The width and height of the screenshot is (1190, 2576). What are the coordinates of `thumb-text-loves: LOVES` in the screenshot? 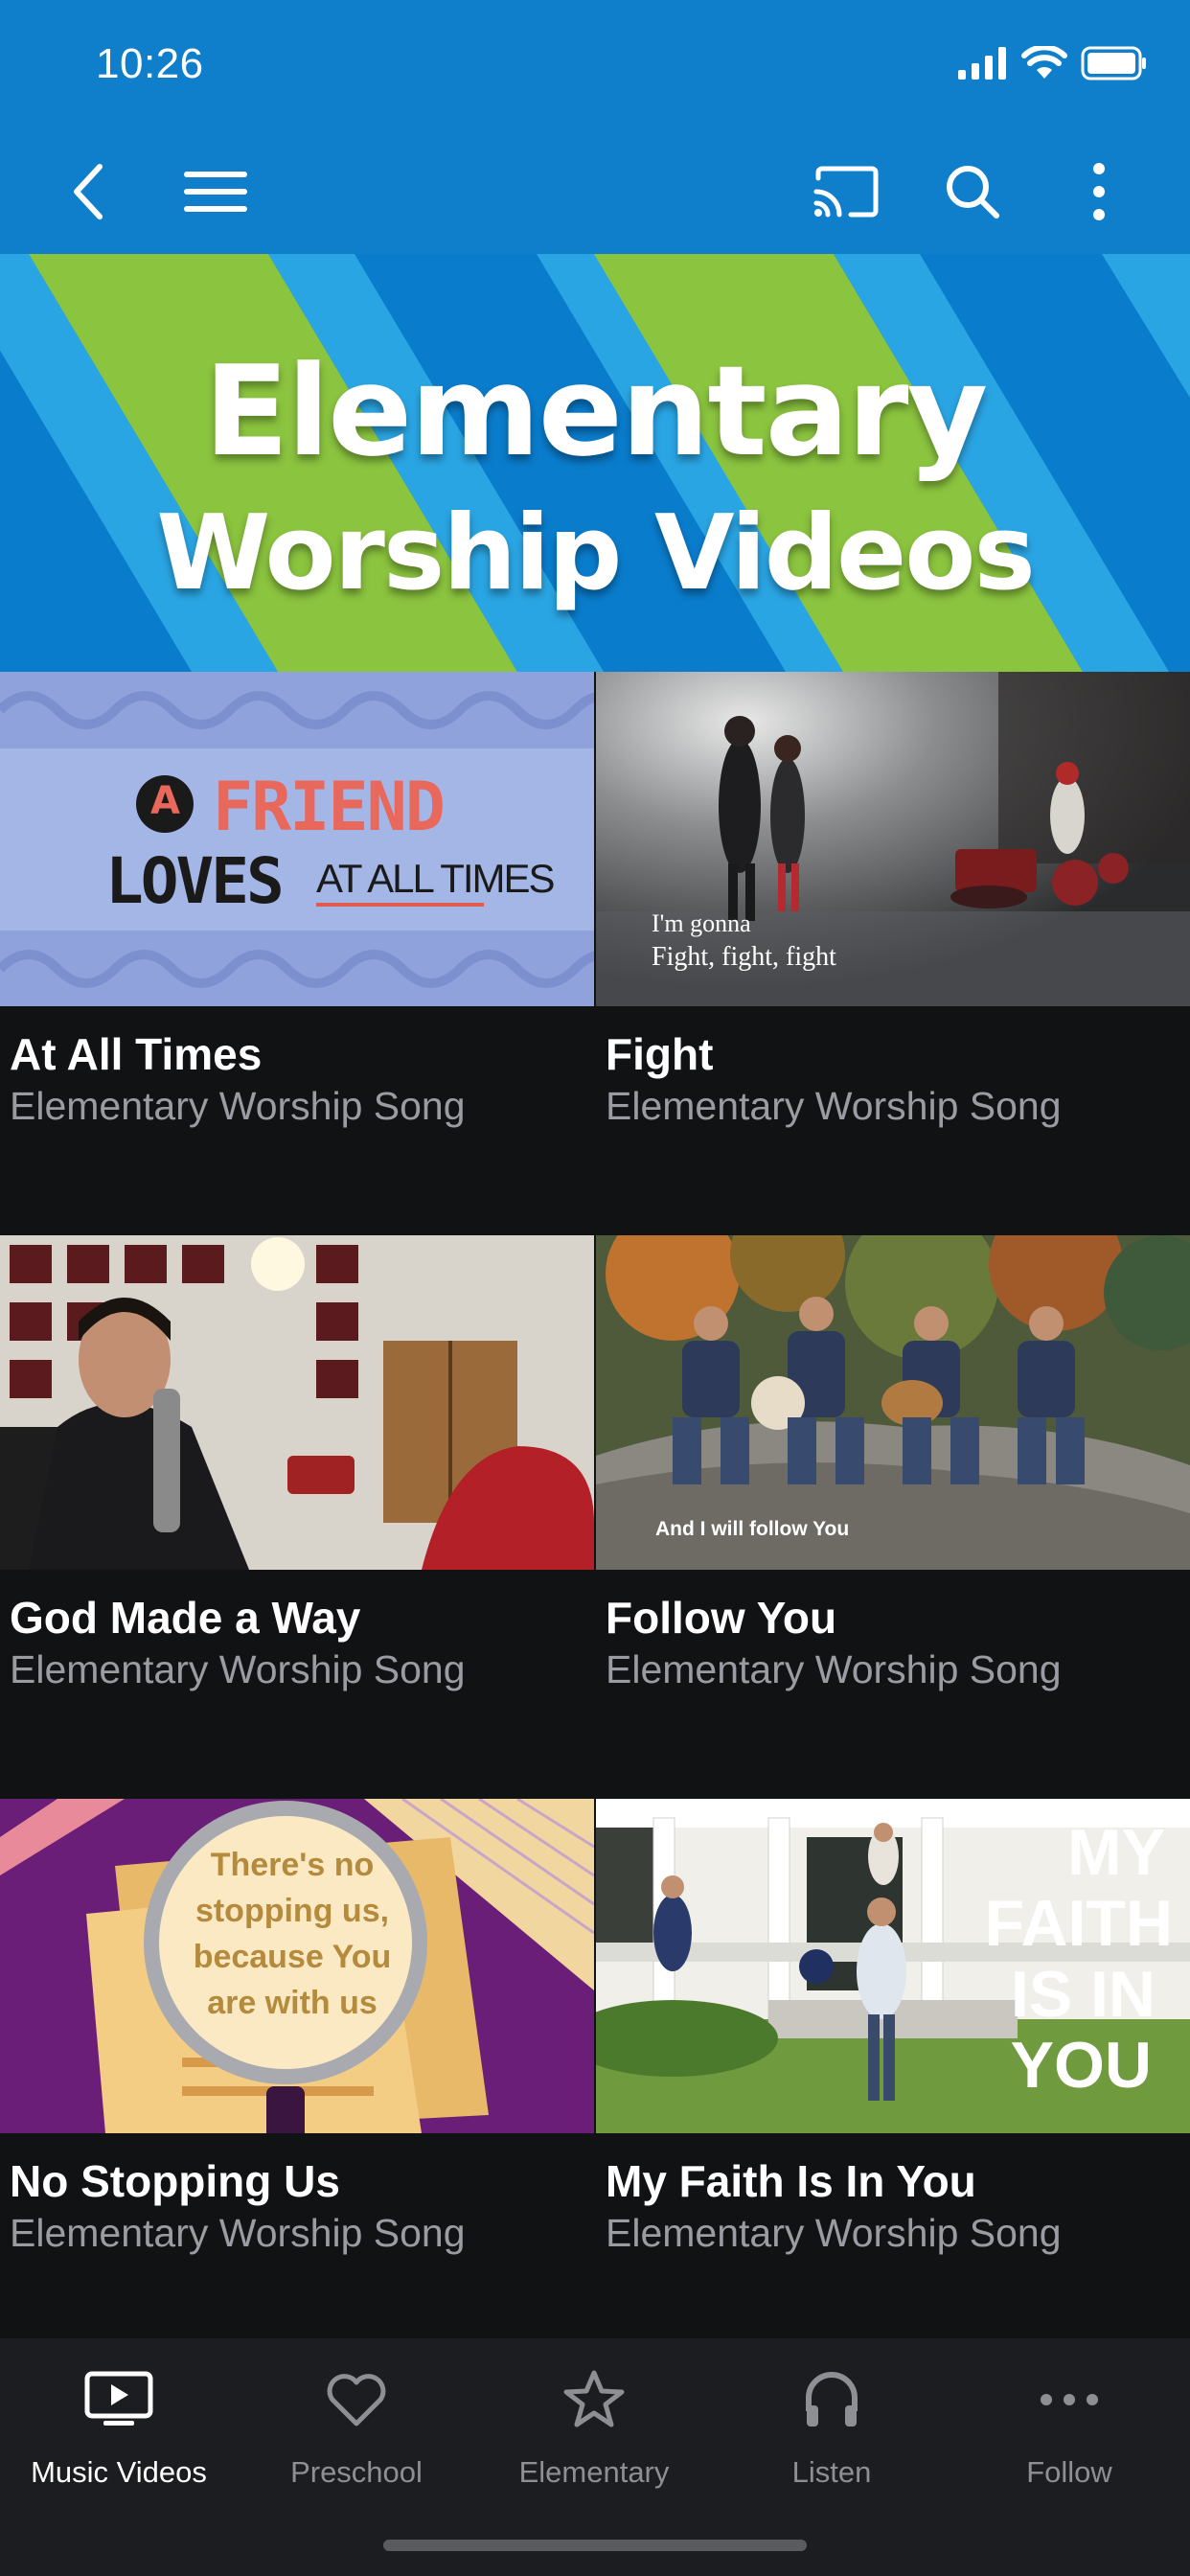 It's located at (195, 881).